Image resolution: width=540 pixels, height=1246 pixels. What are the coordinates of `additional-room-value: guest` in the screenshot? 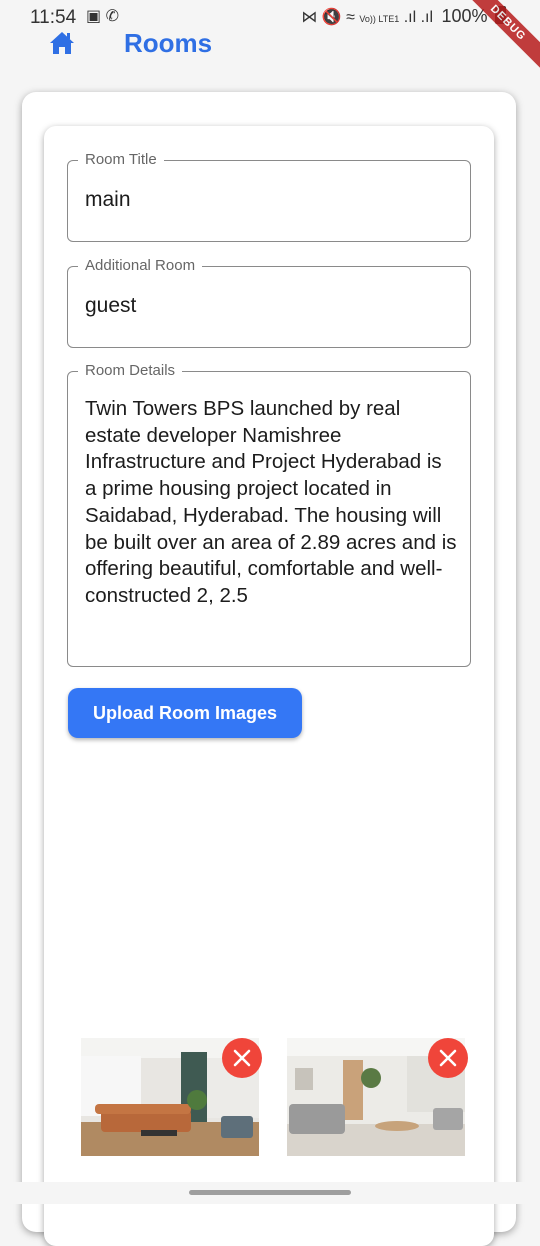 It's located at (111, 305).